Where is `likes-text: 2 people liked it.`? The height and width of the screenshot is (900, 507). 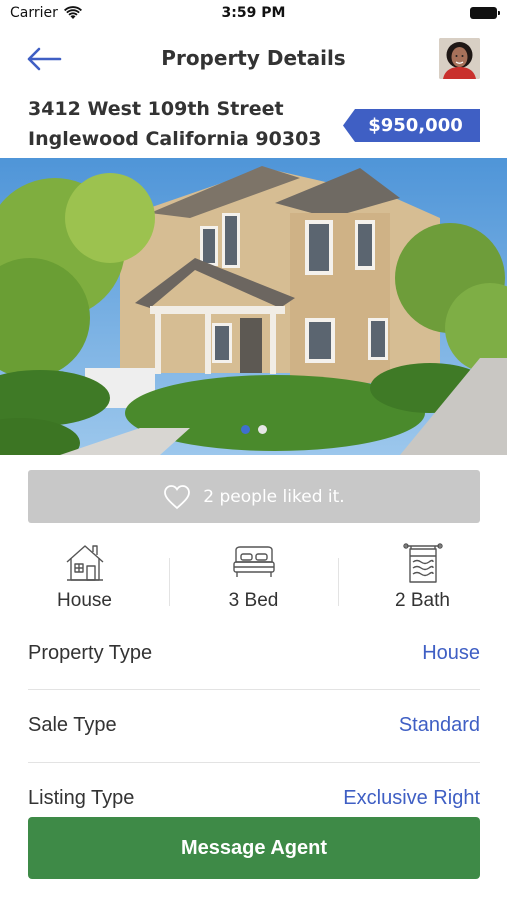
likes-text: 2 people liked it. is located at coordinates (274, 496).